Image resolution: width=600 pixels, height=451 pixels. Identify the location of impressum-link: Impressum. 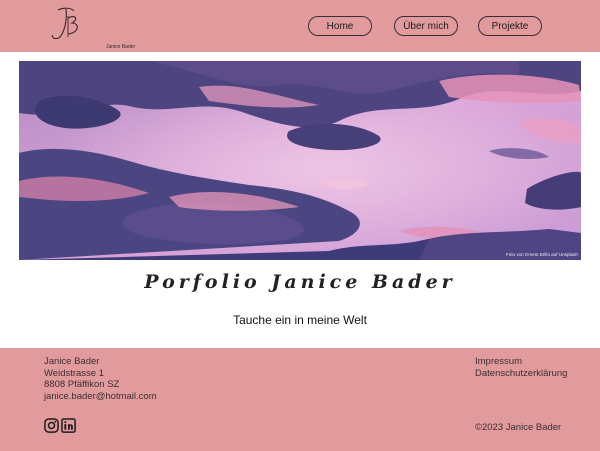
(521, 362).